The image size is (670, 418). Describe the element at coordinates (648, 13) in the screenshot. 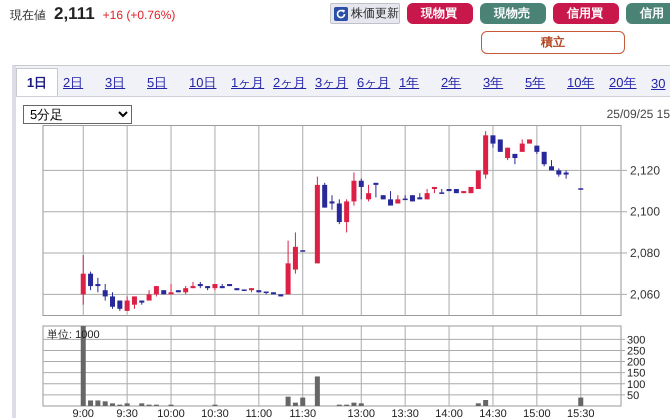

I see `order-button: 信用` at that location.